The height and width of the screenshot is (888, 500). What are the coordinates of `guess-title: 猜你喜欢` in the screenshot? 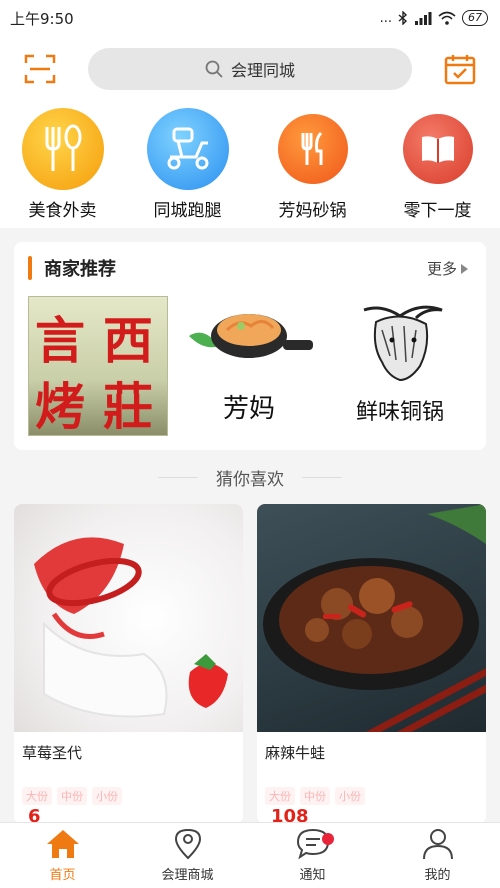 It's located at (250, 479).